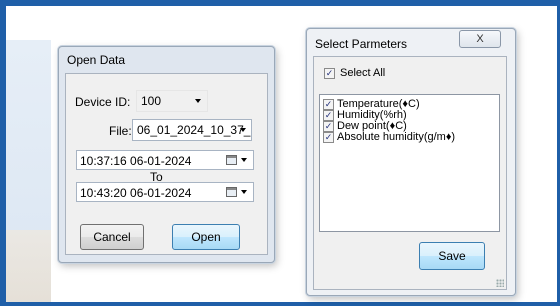 The height and width of the screenshot is (306, 560). Describe the element at coordinates (136, 161) in the screenshot. I see `from-datetime-value: 10:37:16 06-01-2024` at that location.